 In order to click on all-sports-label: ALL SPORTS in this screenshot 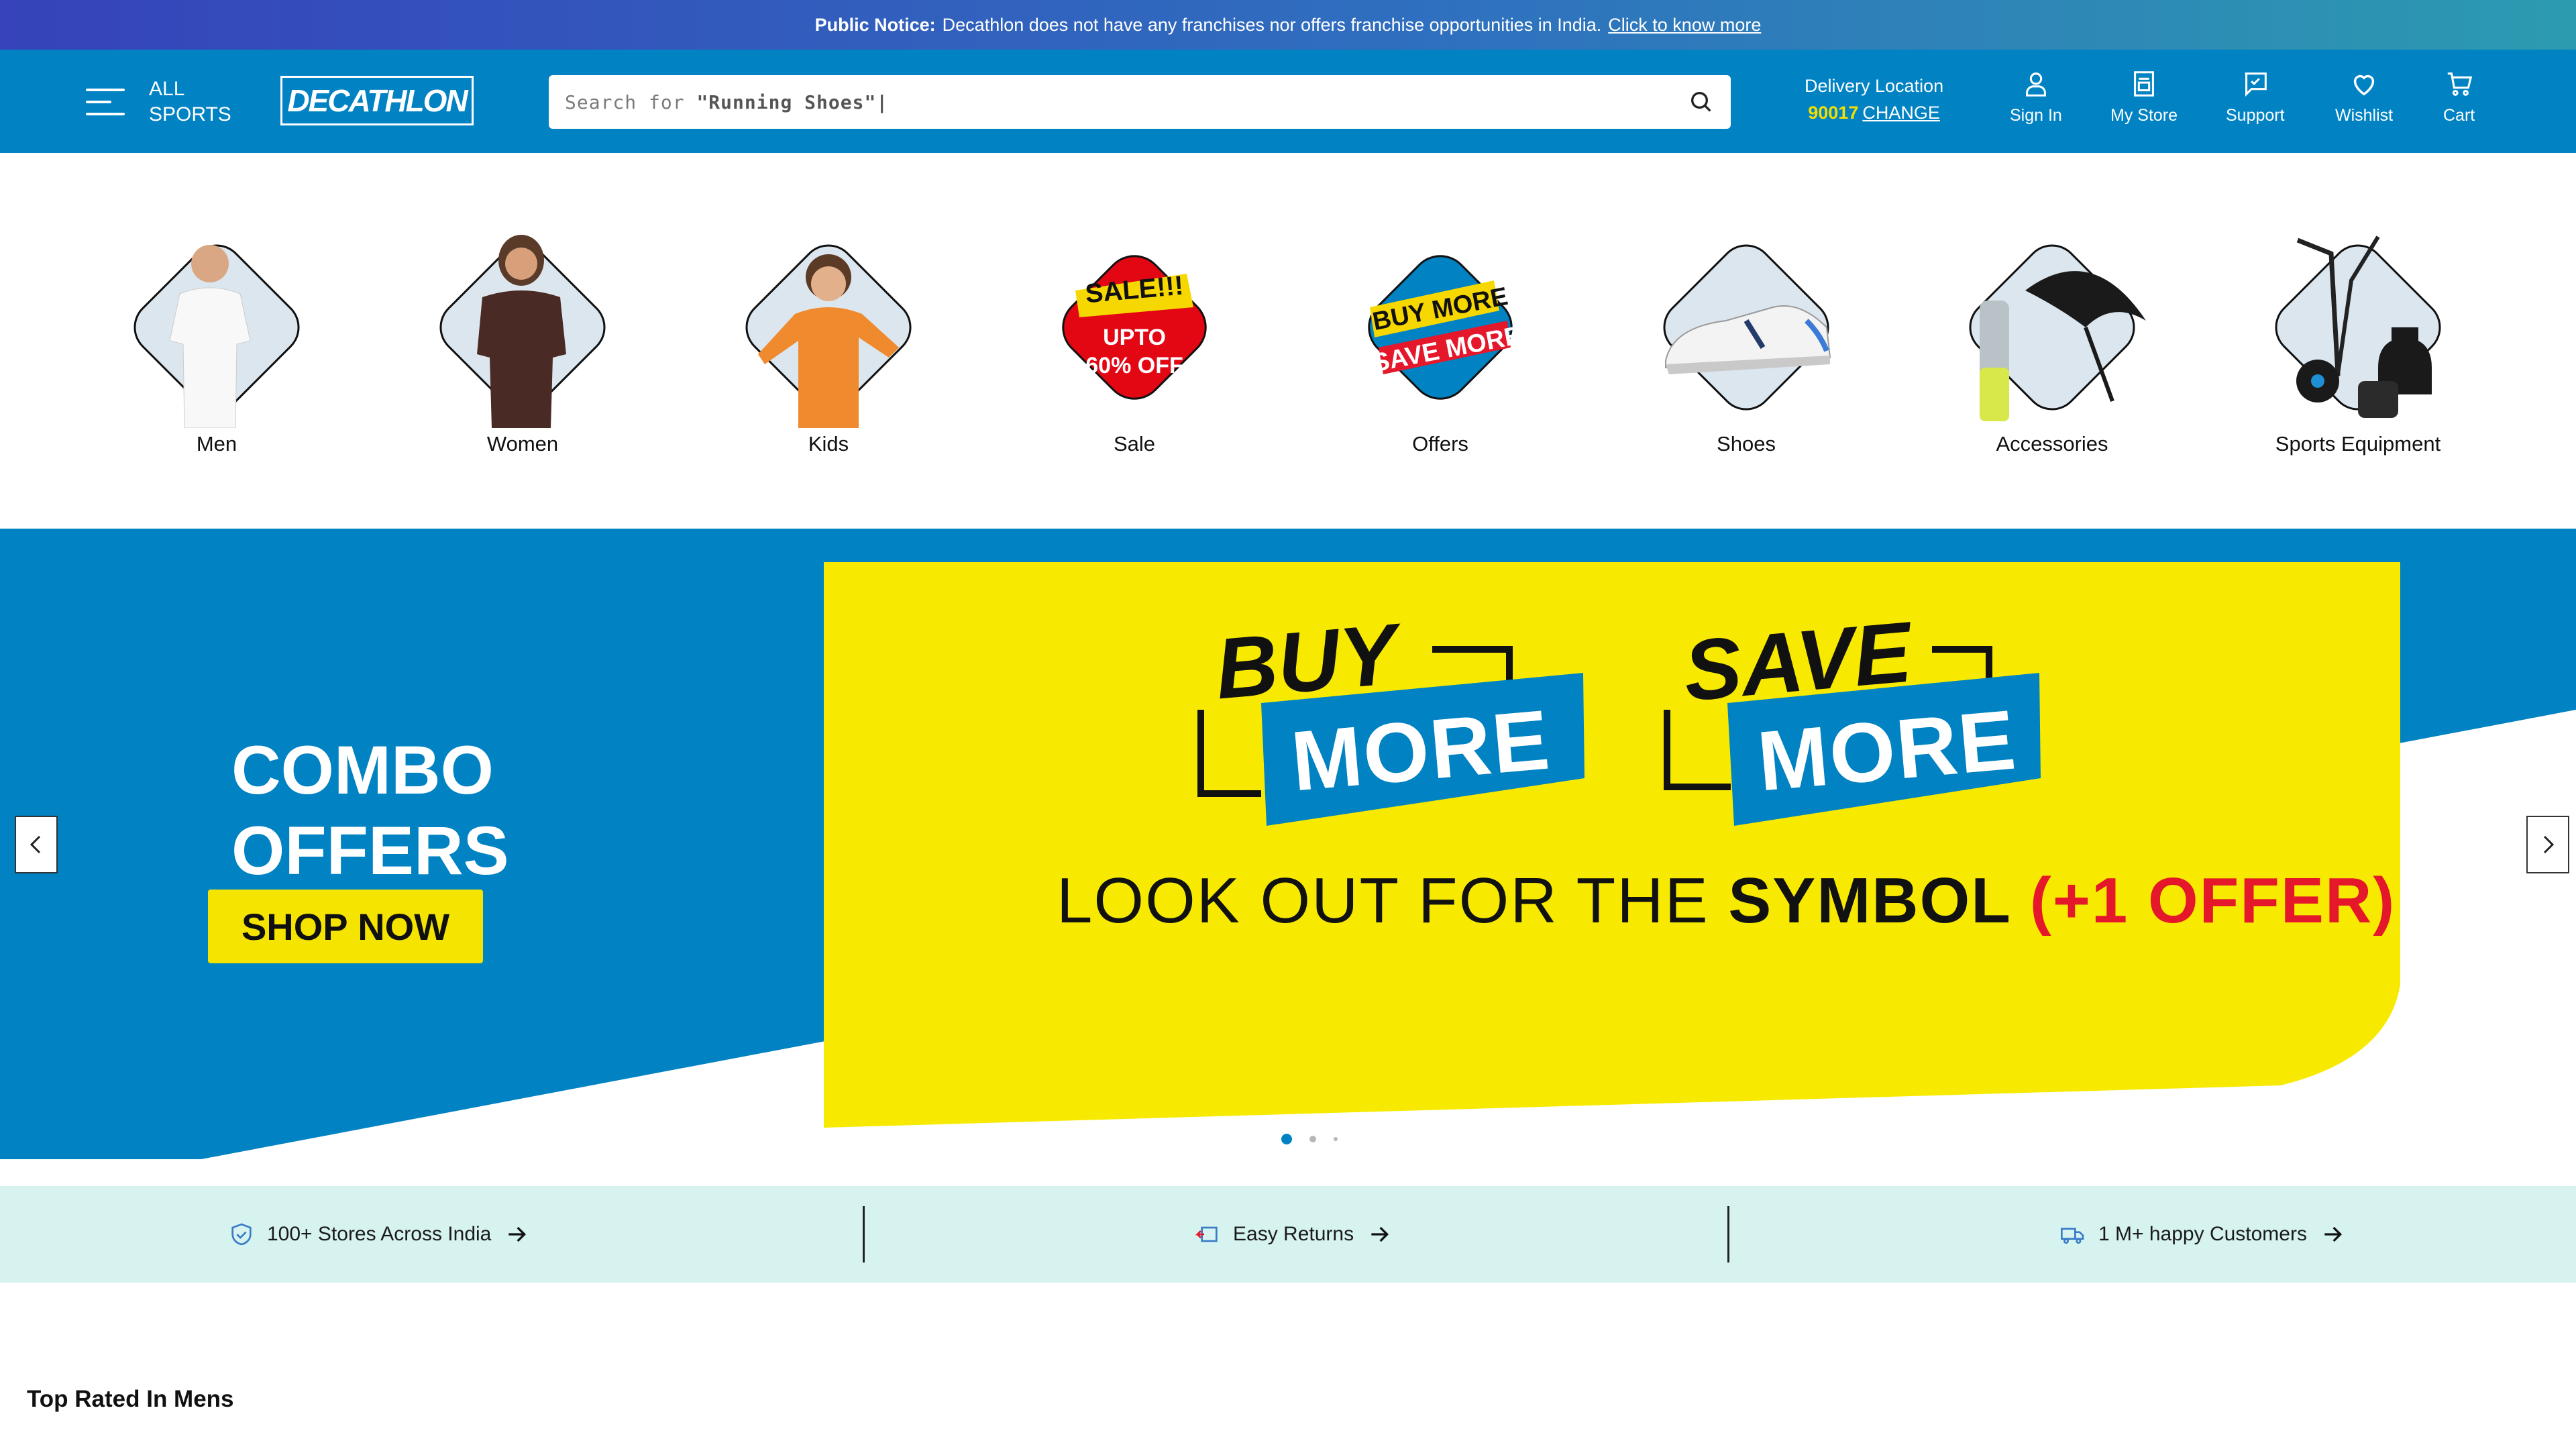, I will do `click(190, 101)`.